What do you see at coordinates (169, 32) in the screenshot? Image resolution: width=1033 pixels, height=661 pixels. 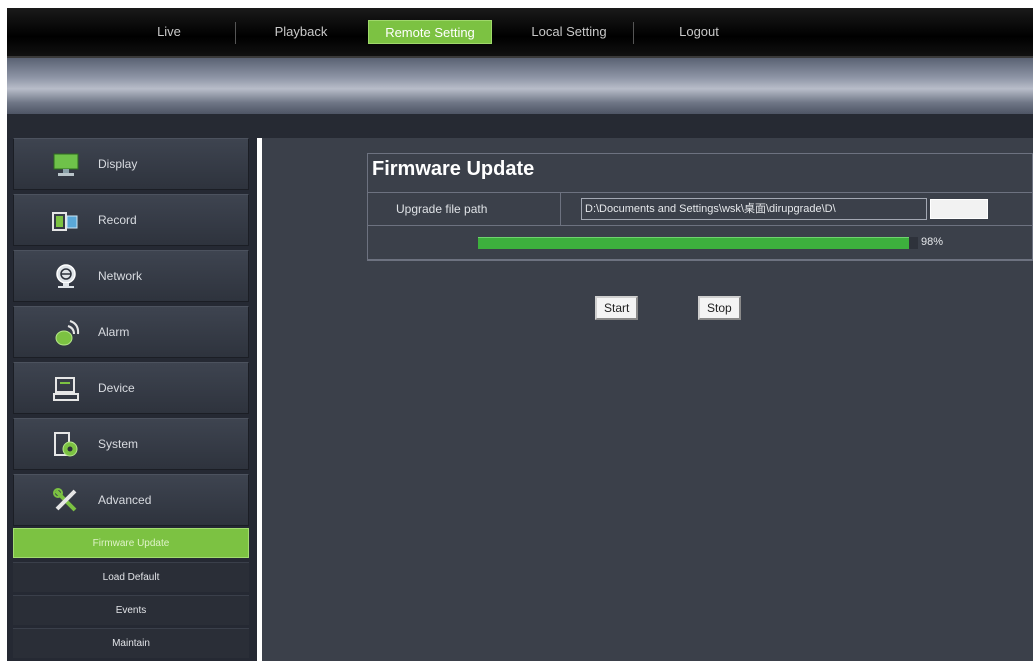 I see `nav-live: Live` at bounding box center [169, 32].